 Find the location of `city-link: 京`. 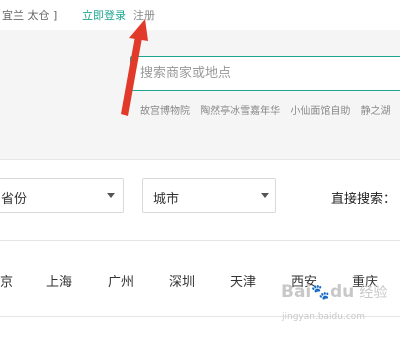

city-link: 京 is located at coordinates (6, 280).